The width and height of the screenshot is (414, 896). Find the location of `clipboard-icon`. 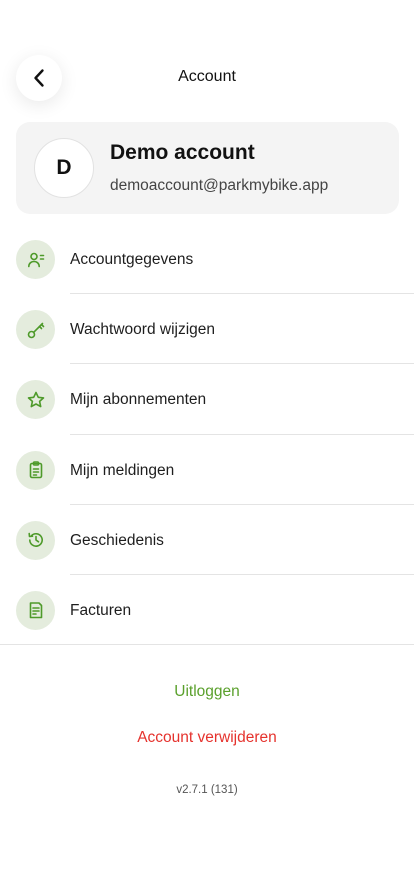

clipboard-icon is located at coordinates (35, 470).